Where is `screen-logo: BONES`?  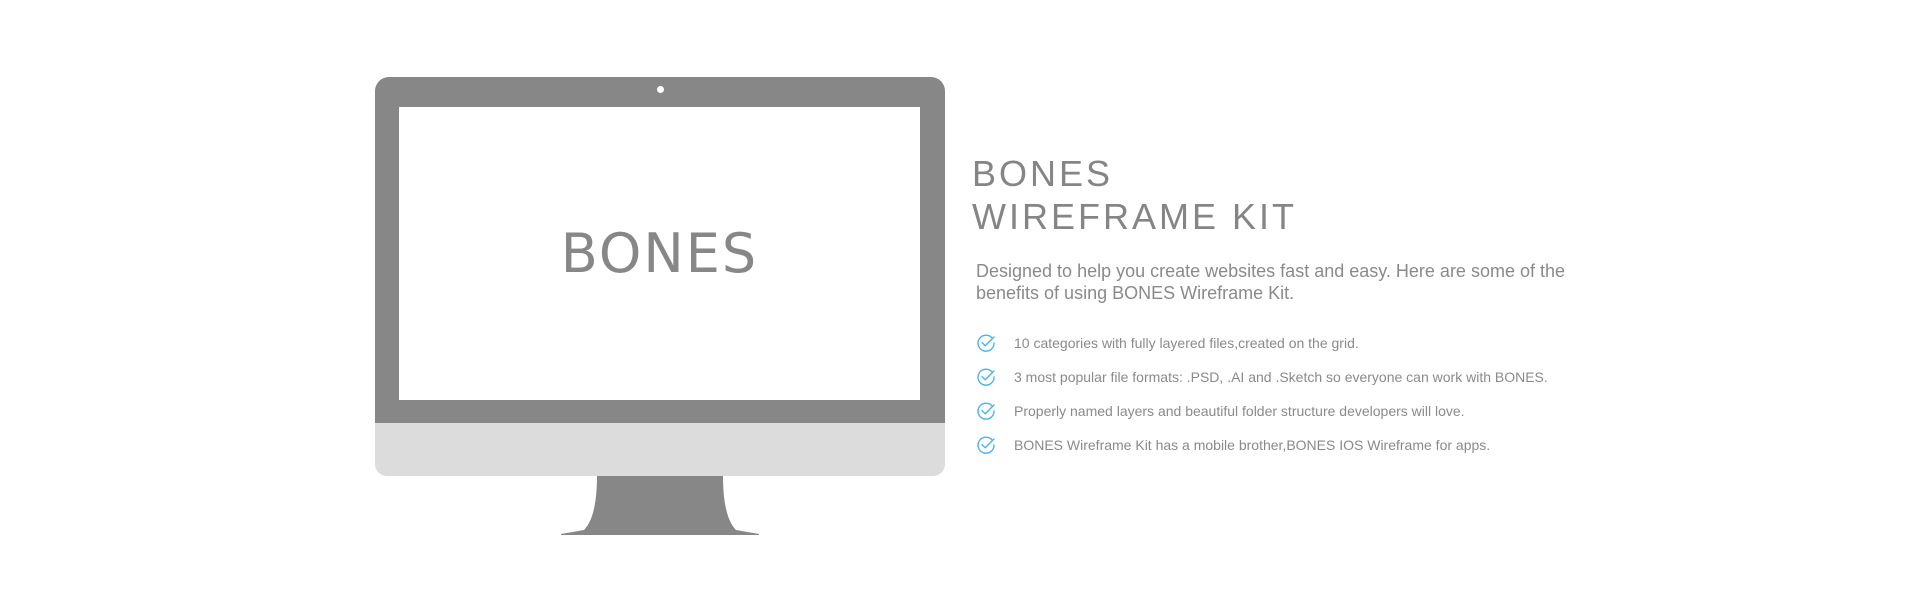 screen-logo: BONES is located at coordinates (659, 253).